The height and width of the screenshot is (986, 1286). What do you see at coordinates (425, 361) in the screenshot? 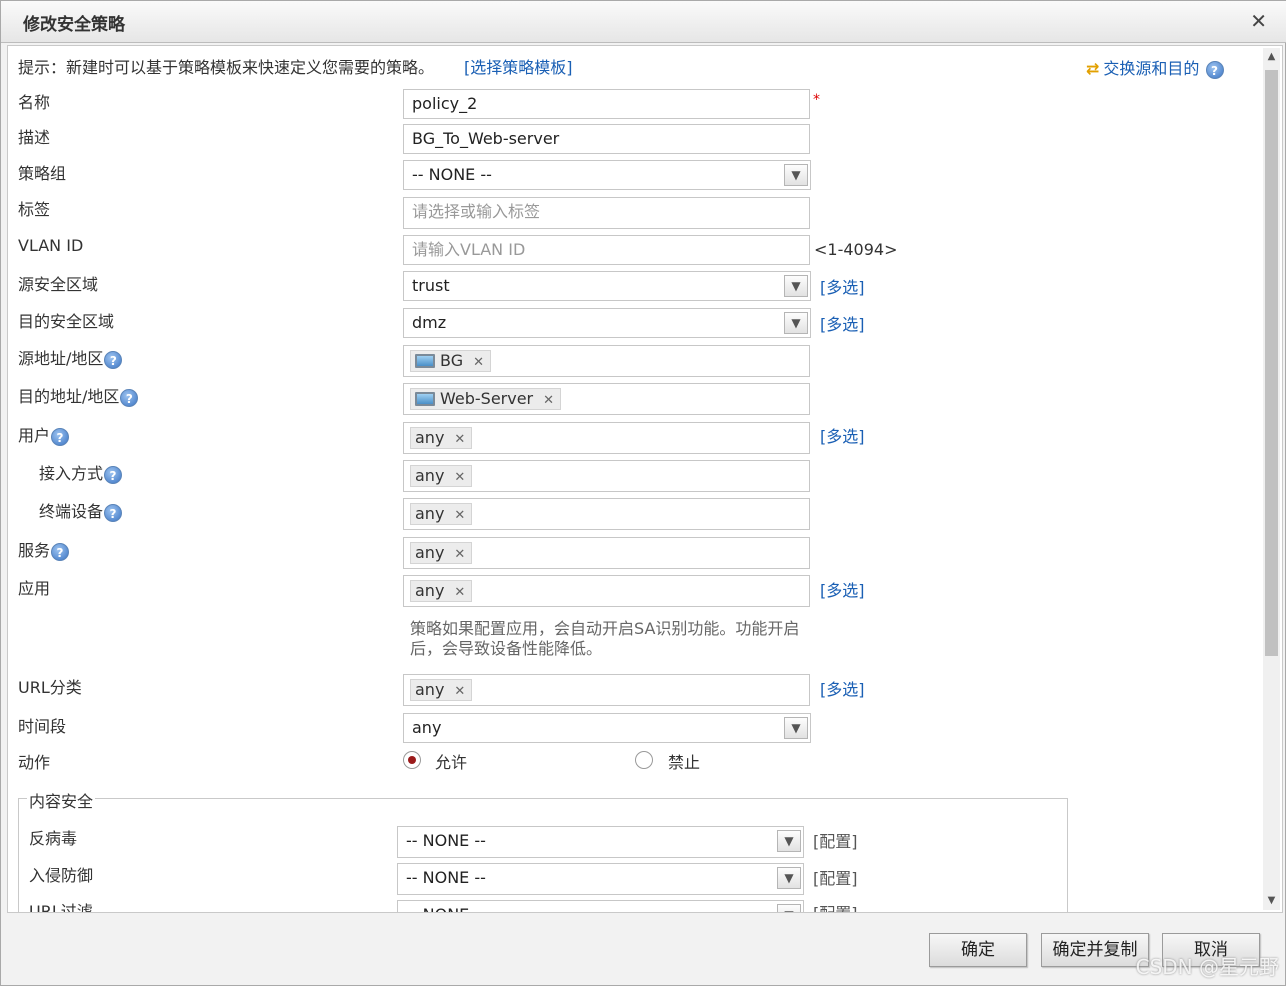
I see `computer-icon` at bounding box center [425, 361].